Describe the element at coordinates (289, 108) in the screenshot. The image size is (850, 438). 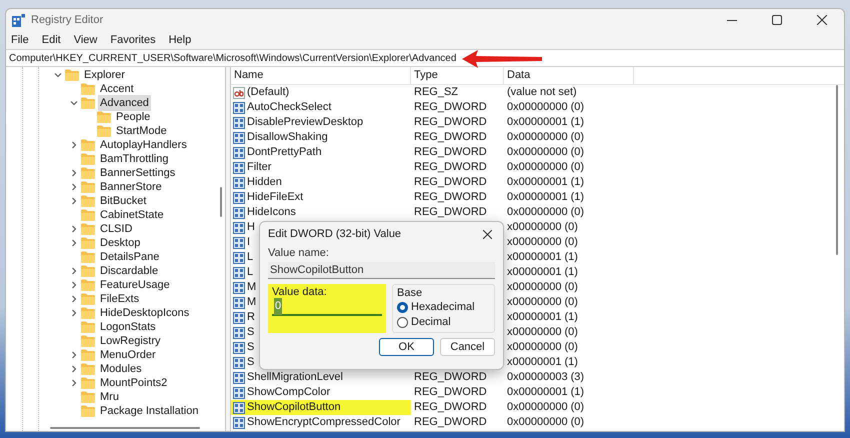
I see `value-name: AutoCheckSelect` at that location.